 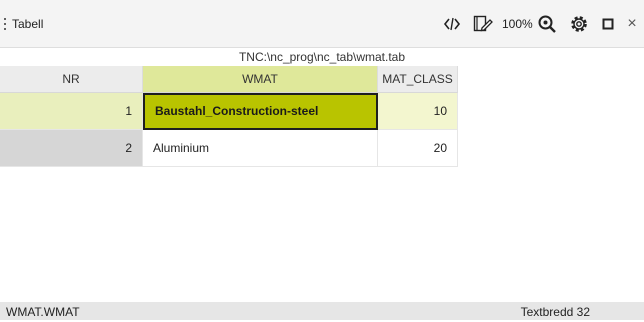 What do you see at coordinates (5, 24) in the screenshot?
I see `vertical-dots-icon` at bounding box center [5, 24].